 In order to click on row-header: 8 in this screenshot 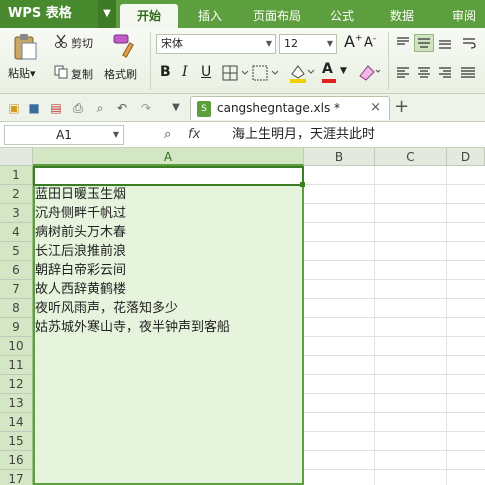, I will do `click(16, 308)`.